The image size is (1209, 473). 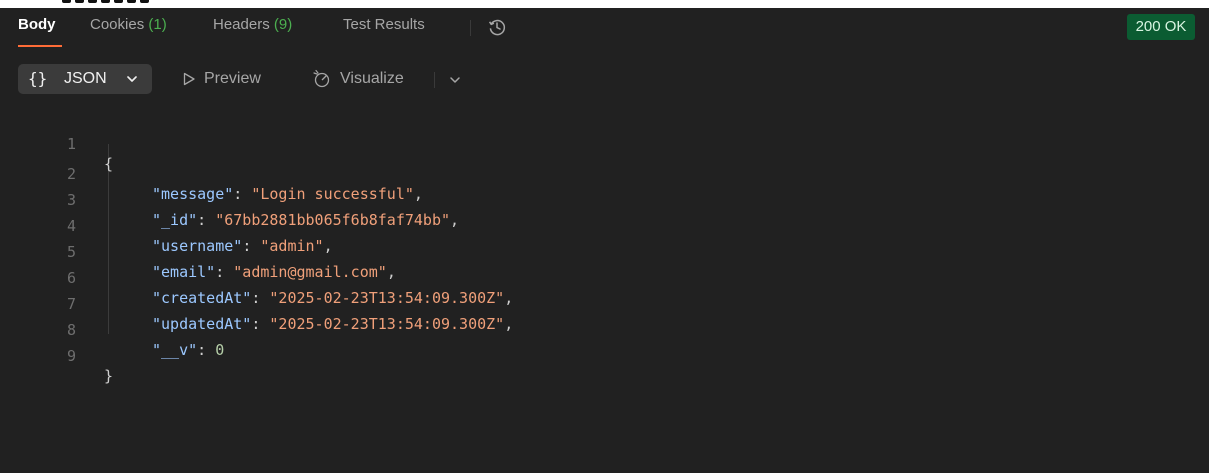 I want to click on json-key: "_id", so click(x=175, y=220).